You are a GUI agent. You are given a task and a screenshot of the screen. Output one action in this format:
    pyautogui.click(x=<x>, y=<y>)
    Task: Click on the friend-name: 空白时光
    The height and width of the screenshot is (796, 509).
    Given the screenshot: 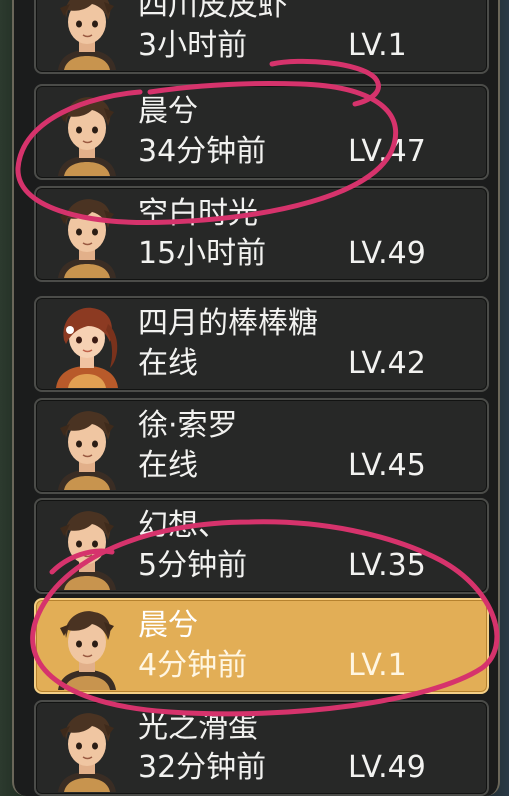 What is the action you would take?
    pyautogui.click(x=198, y=213)
    